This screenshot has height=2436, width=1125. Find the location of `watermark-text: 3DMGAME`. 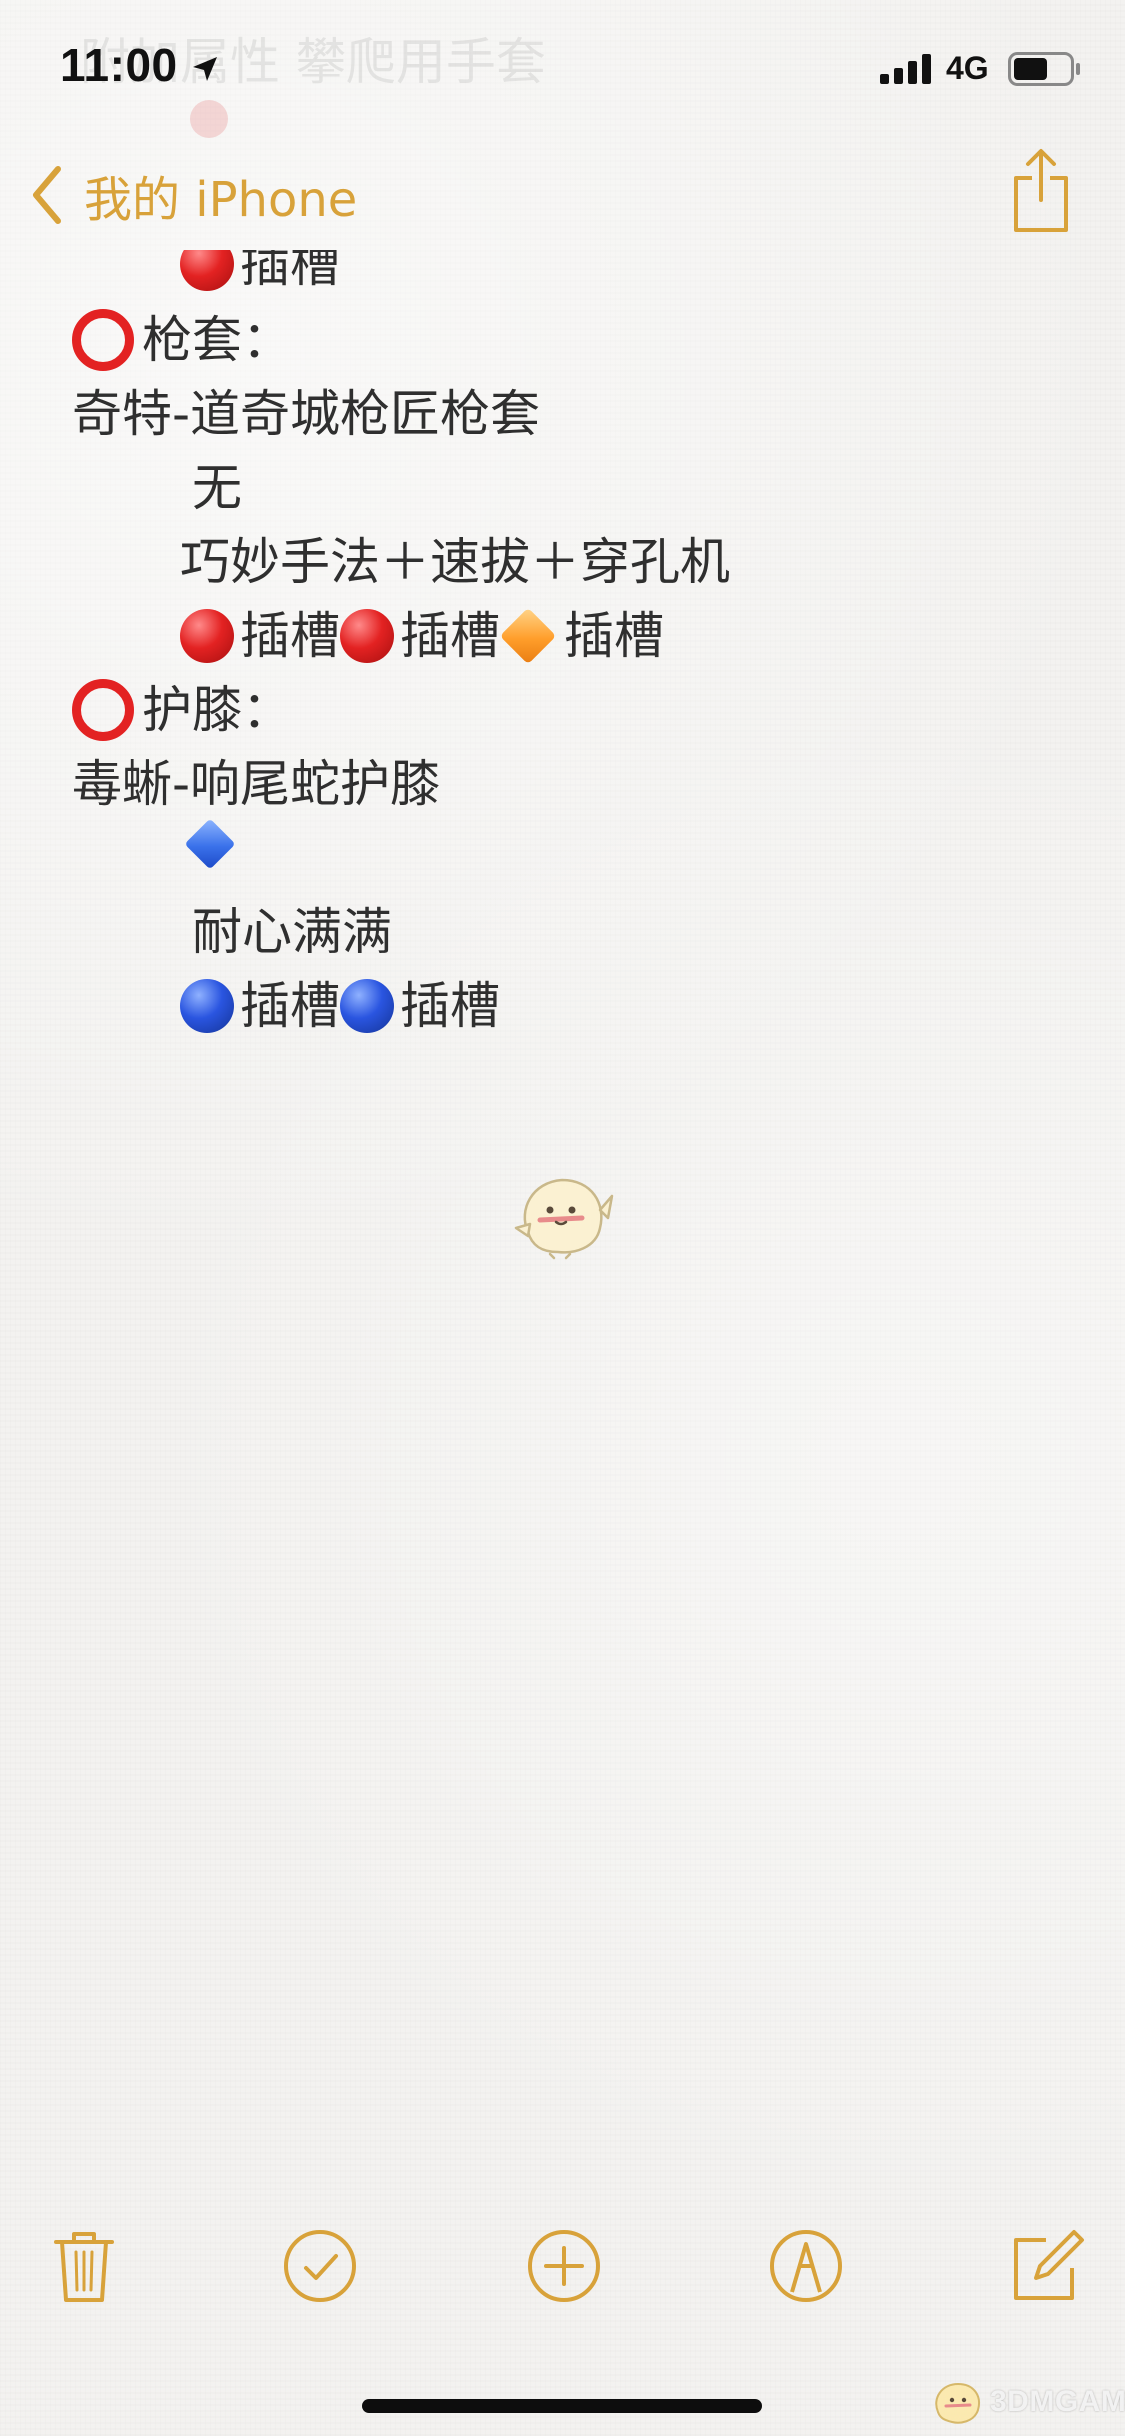

watermark-text: 3DMGAME is located at coordinates (1057, 2401).